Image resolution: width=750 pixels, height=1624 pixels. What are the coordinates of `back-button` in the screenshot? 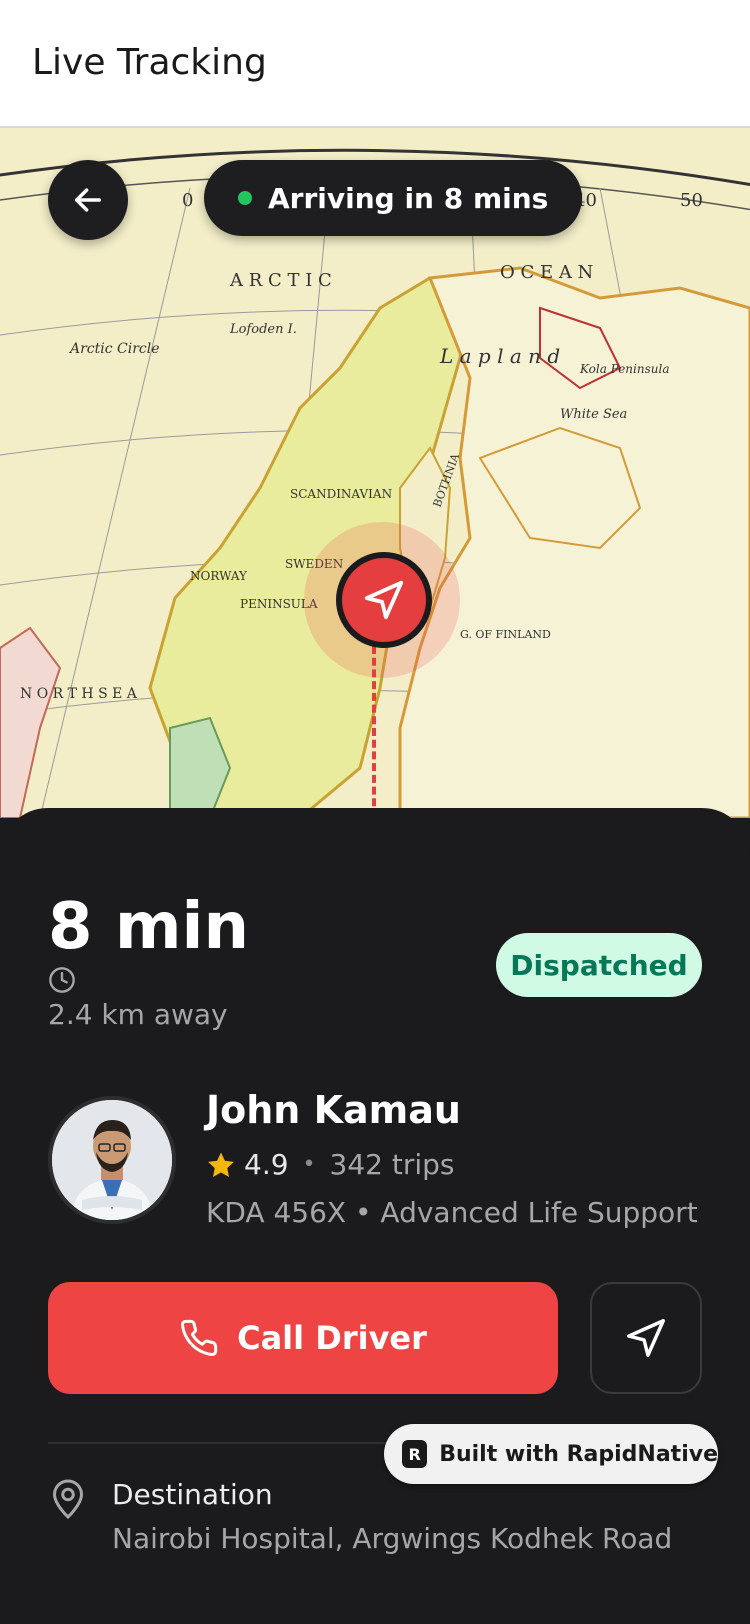 It's located at (88, 200).